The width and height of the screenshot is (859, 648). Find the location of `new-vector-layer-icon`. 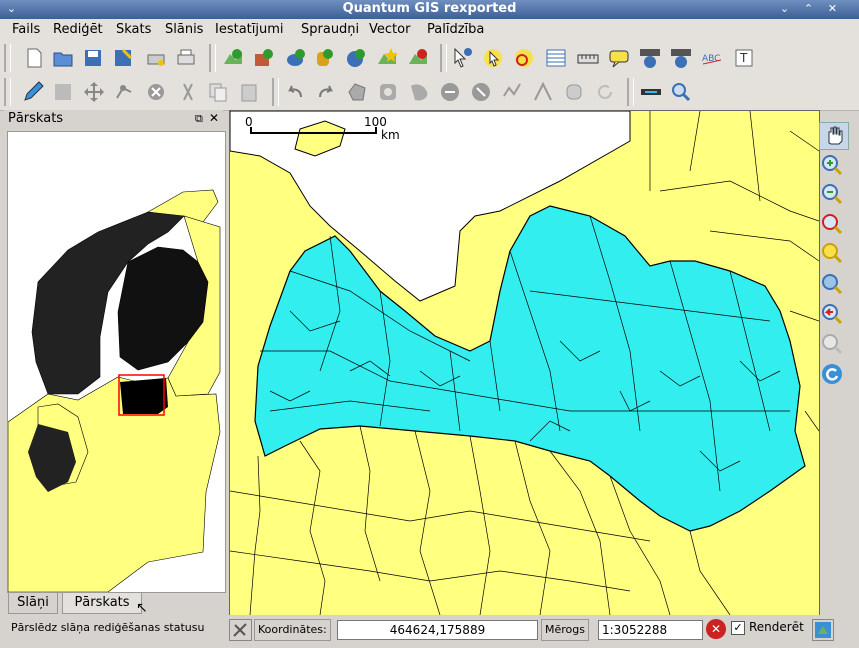

new-vector-layer-icon is located at coordinates (387, 58).